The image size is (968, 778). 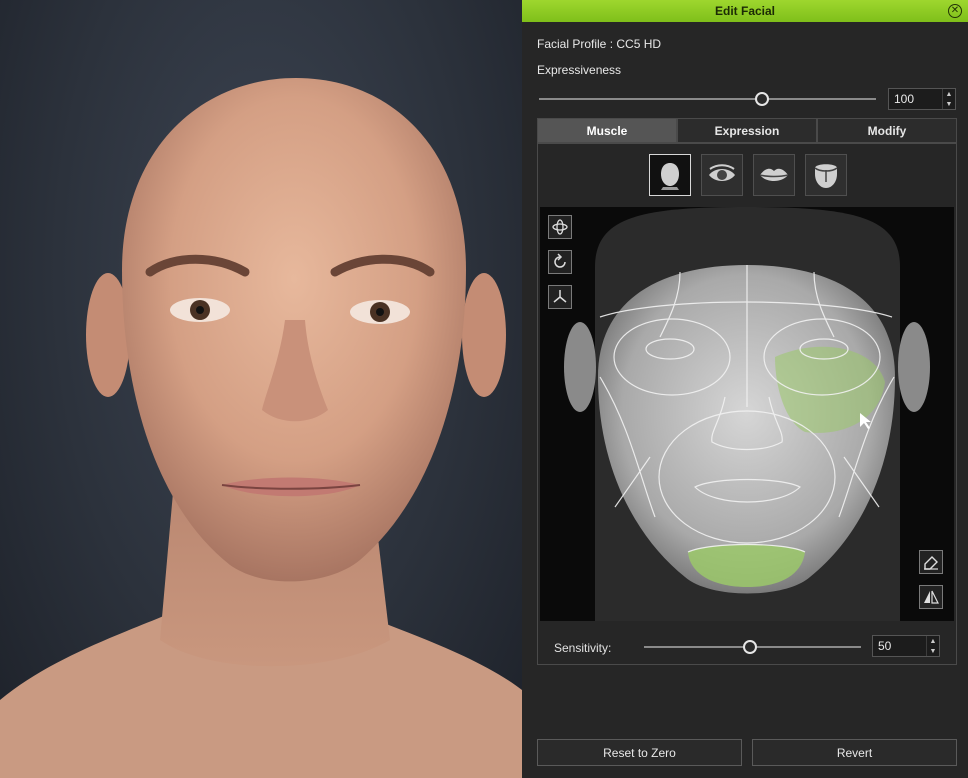 What do you see at coordinates (722, 172) in the screenshot?
I see `eye-icon` at bounding box center [722, 172].